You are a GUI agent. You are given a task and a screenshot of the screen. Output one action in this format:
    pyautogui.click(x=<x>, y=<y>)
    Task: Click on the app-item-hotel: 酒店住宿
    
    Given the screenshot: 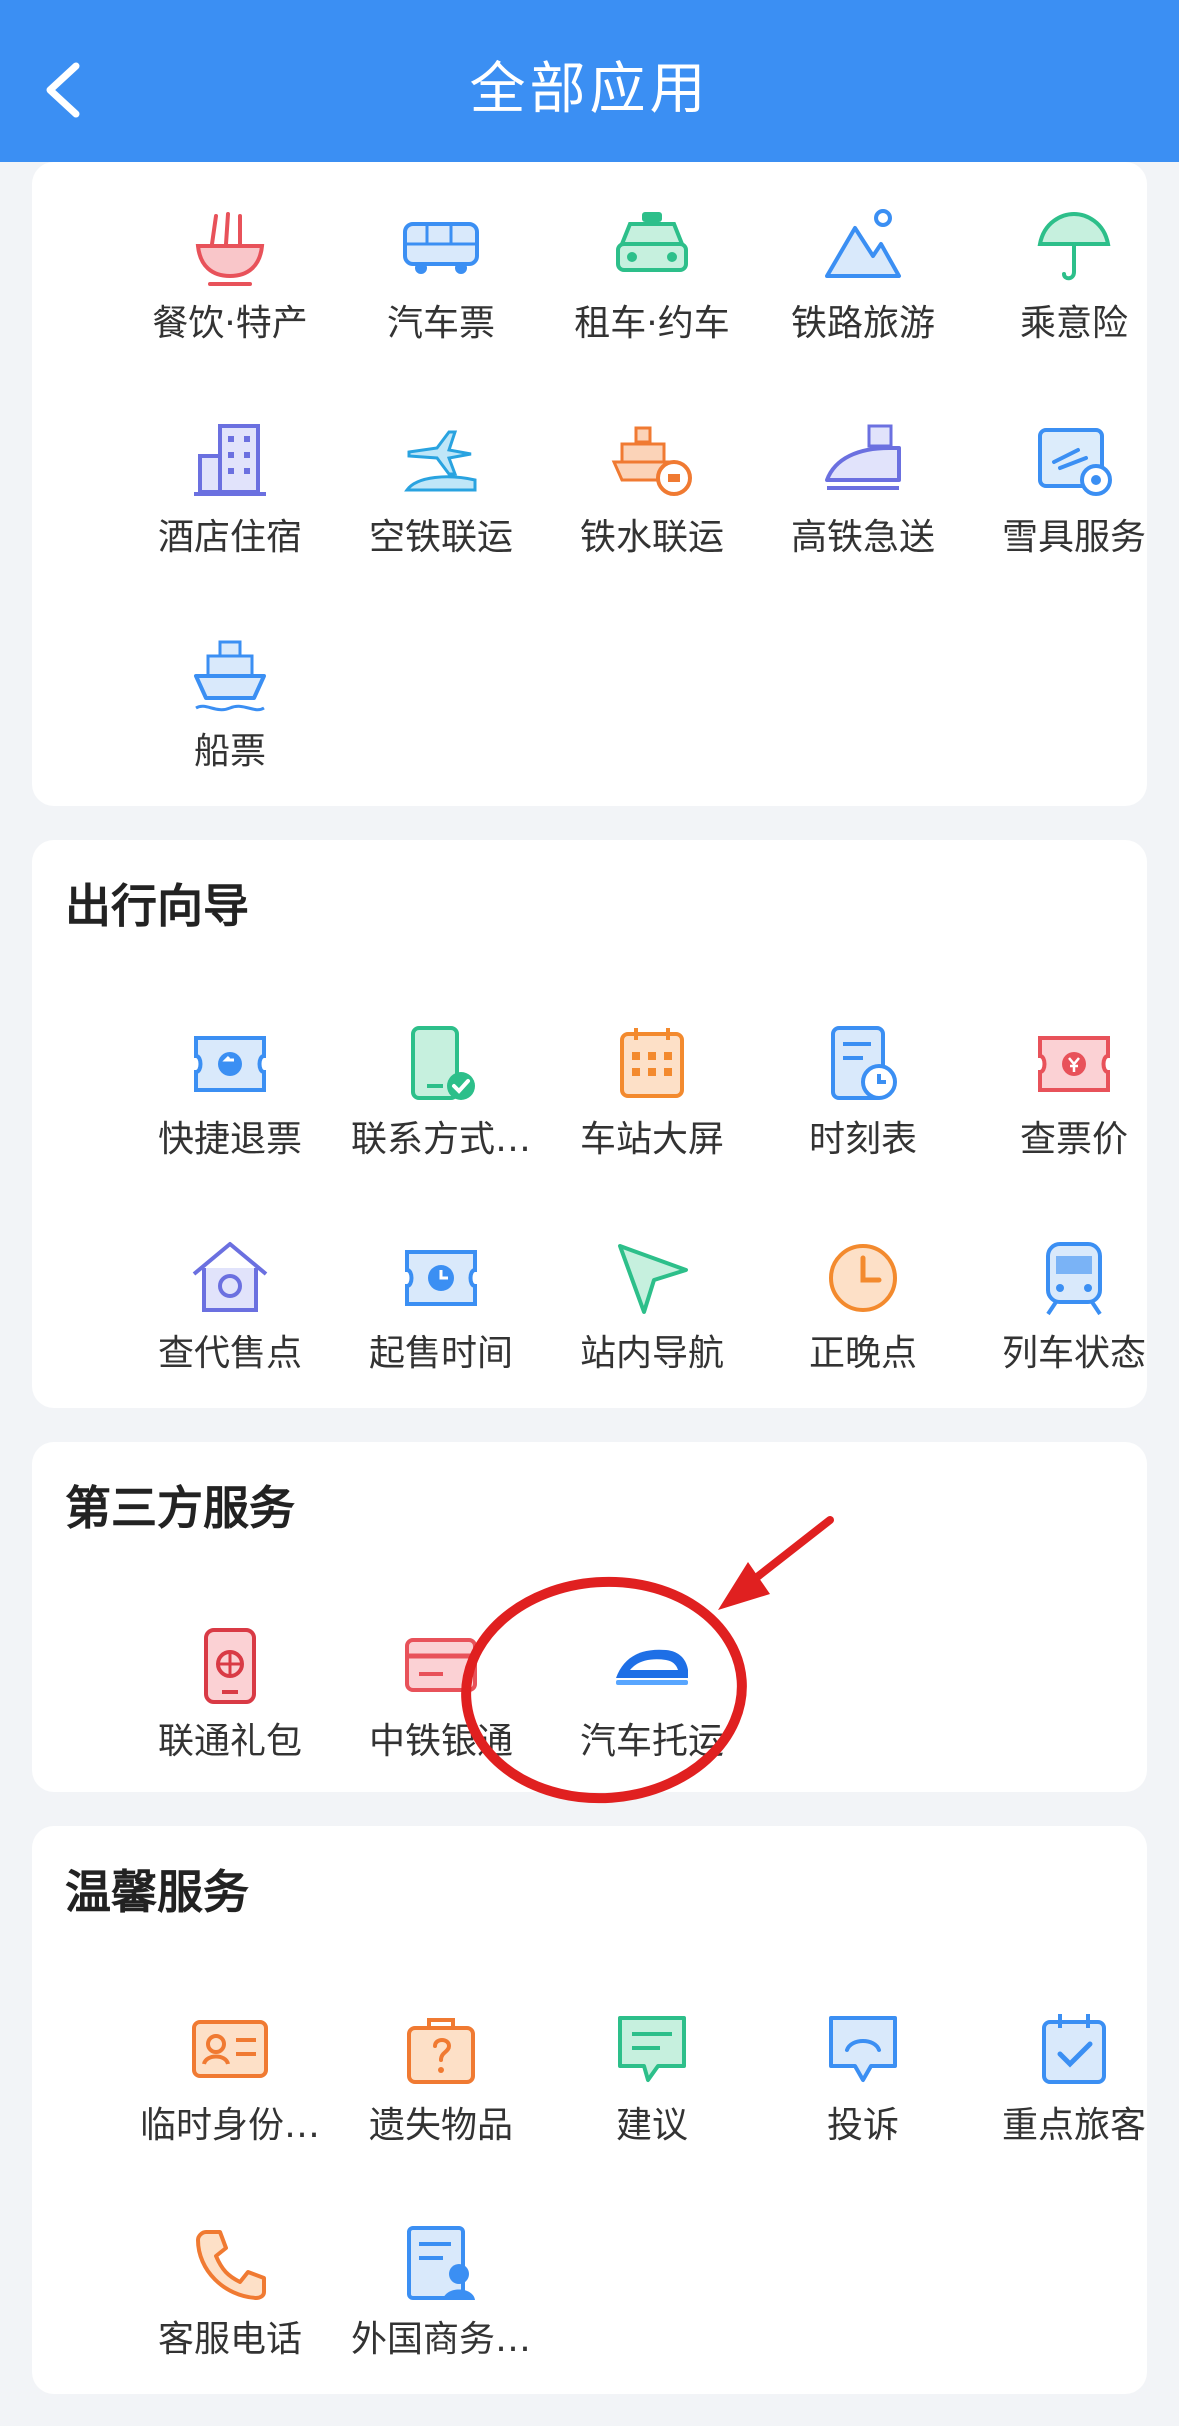 What is the action you would take?
    pyautogui.click(x=230, y=488)
    